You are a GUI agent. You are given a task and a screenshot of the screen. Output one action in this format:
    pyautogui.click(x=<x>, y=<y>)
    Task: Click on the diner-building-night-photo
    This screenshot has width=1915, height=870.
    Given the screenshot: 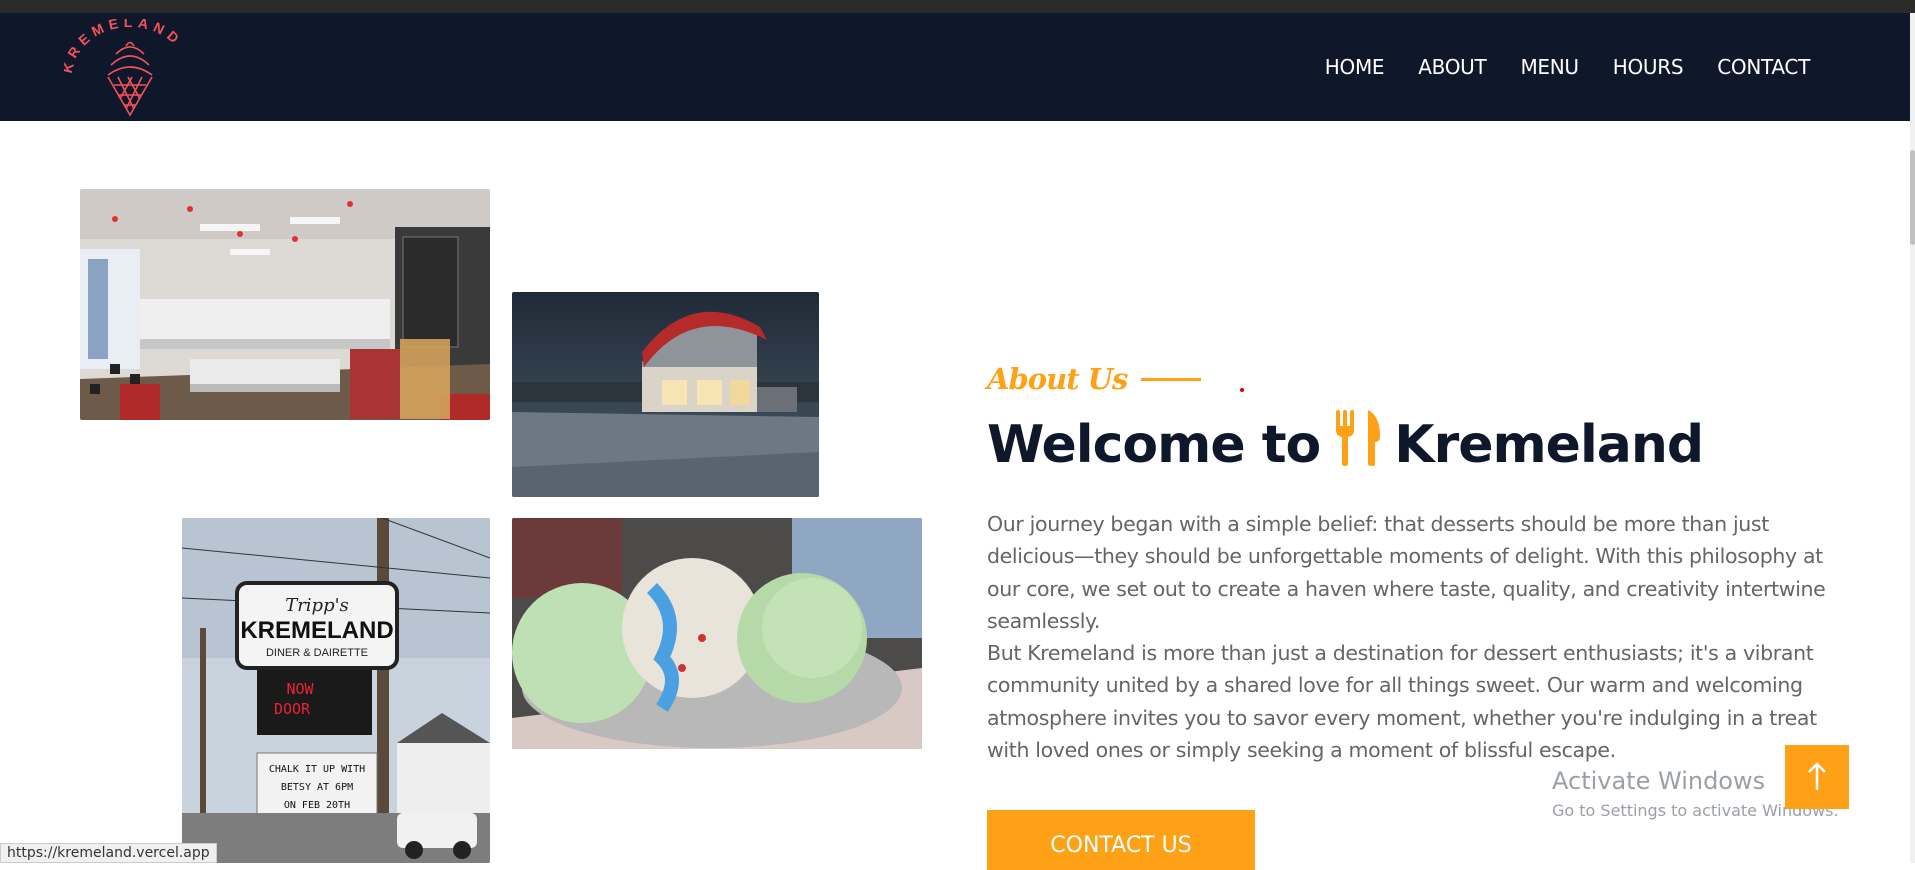 What is the action you would take?
    pyautogui.click(x=665, y=394)
    